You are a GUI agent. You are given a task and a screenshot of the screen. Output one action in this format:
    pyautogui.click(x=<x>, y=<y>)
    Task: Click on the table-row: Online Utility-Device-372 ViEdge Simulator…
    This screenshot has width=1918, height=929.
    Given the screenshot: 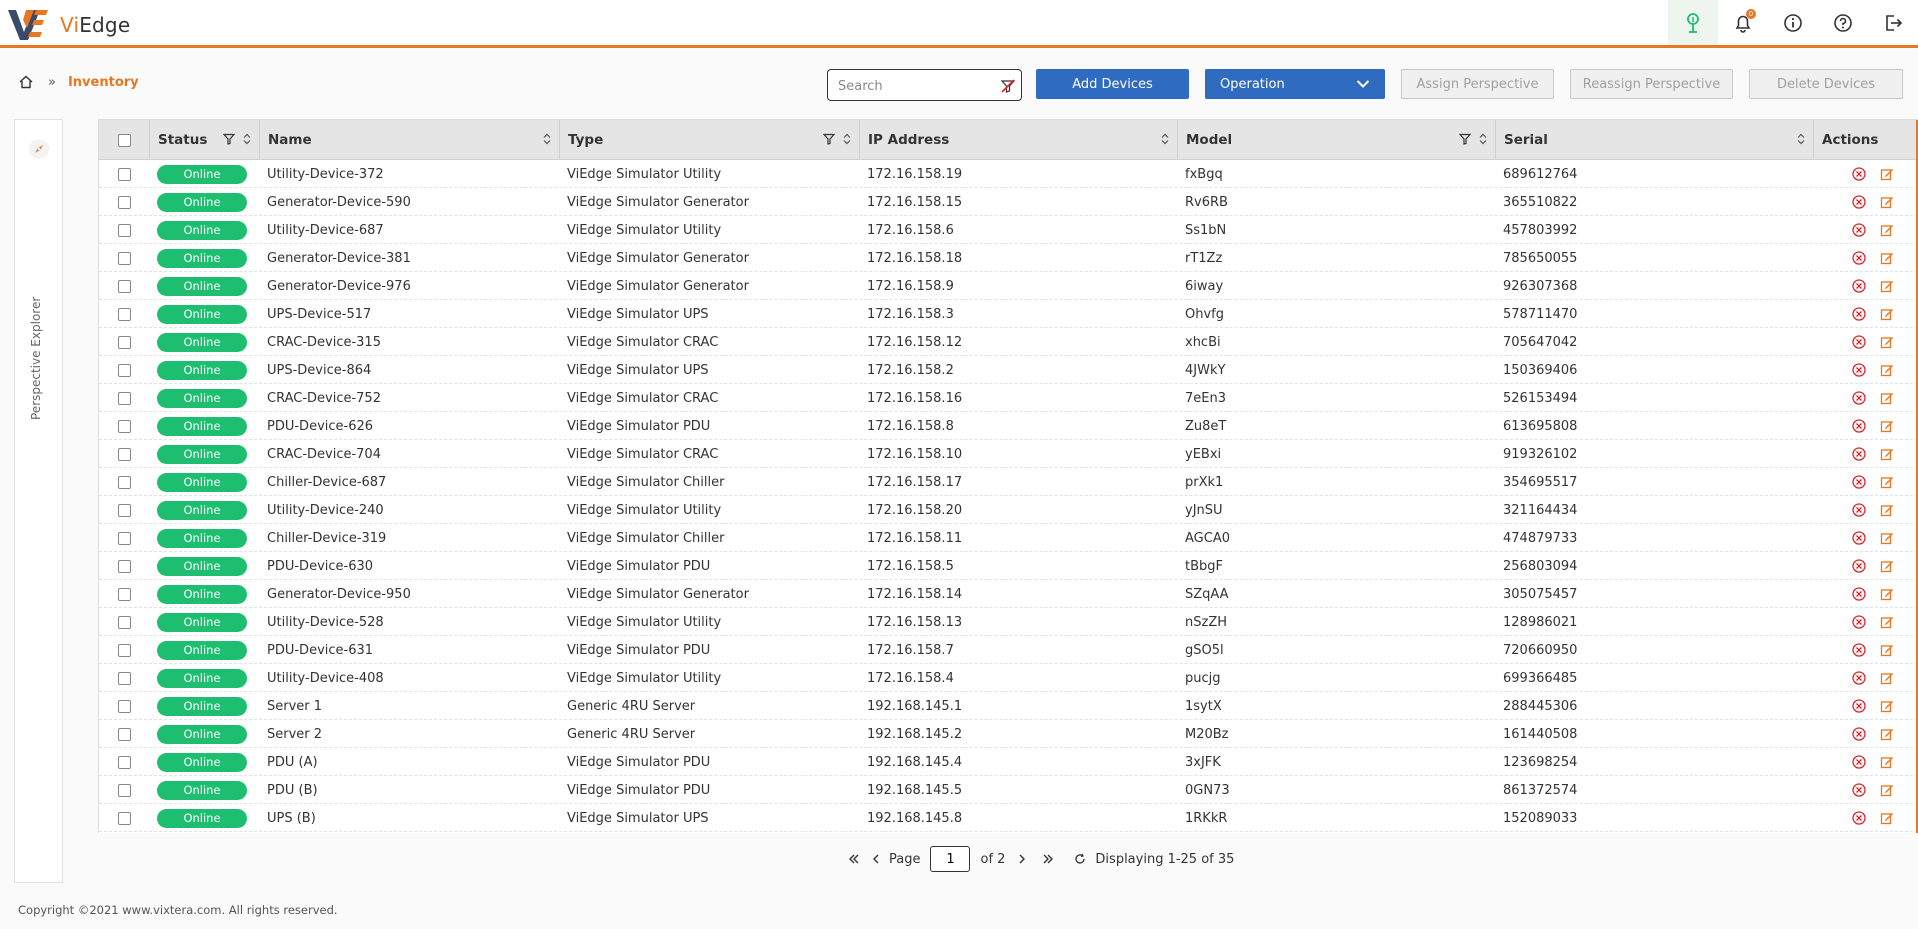 What is the action you would take?
    pyautogui.click(x=1008, y=174)
    